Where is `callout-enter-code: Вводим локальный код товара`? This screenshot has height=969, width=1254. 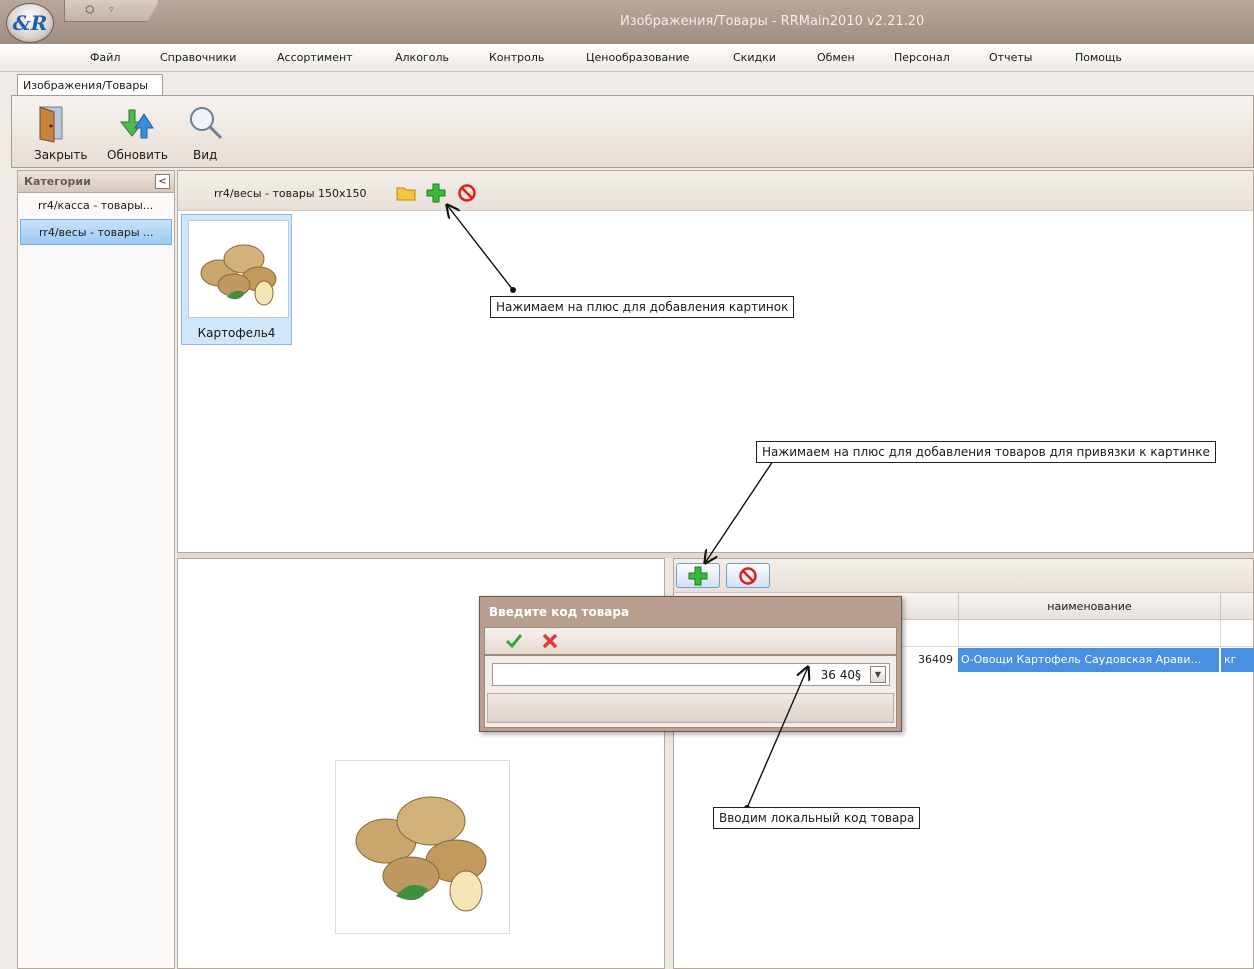 callout-enter-code: Вводим локальный код товара is located at coordinates (817, 818).